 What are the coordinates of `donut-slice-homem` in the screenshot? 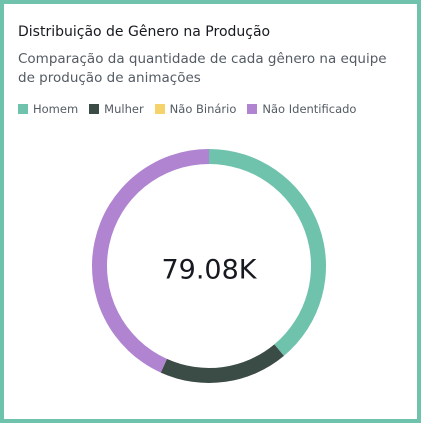 It's located at (267, 252).